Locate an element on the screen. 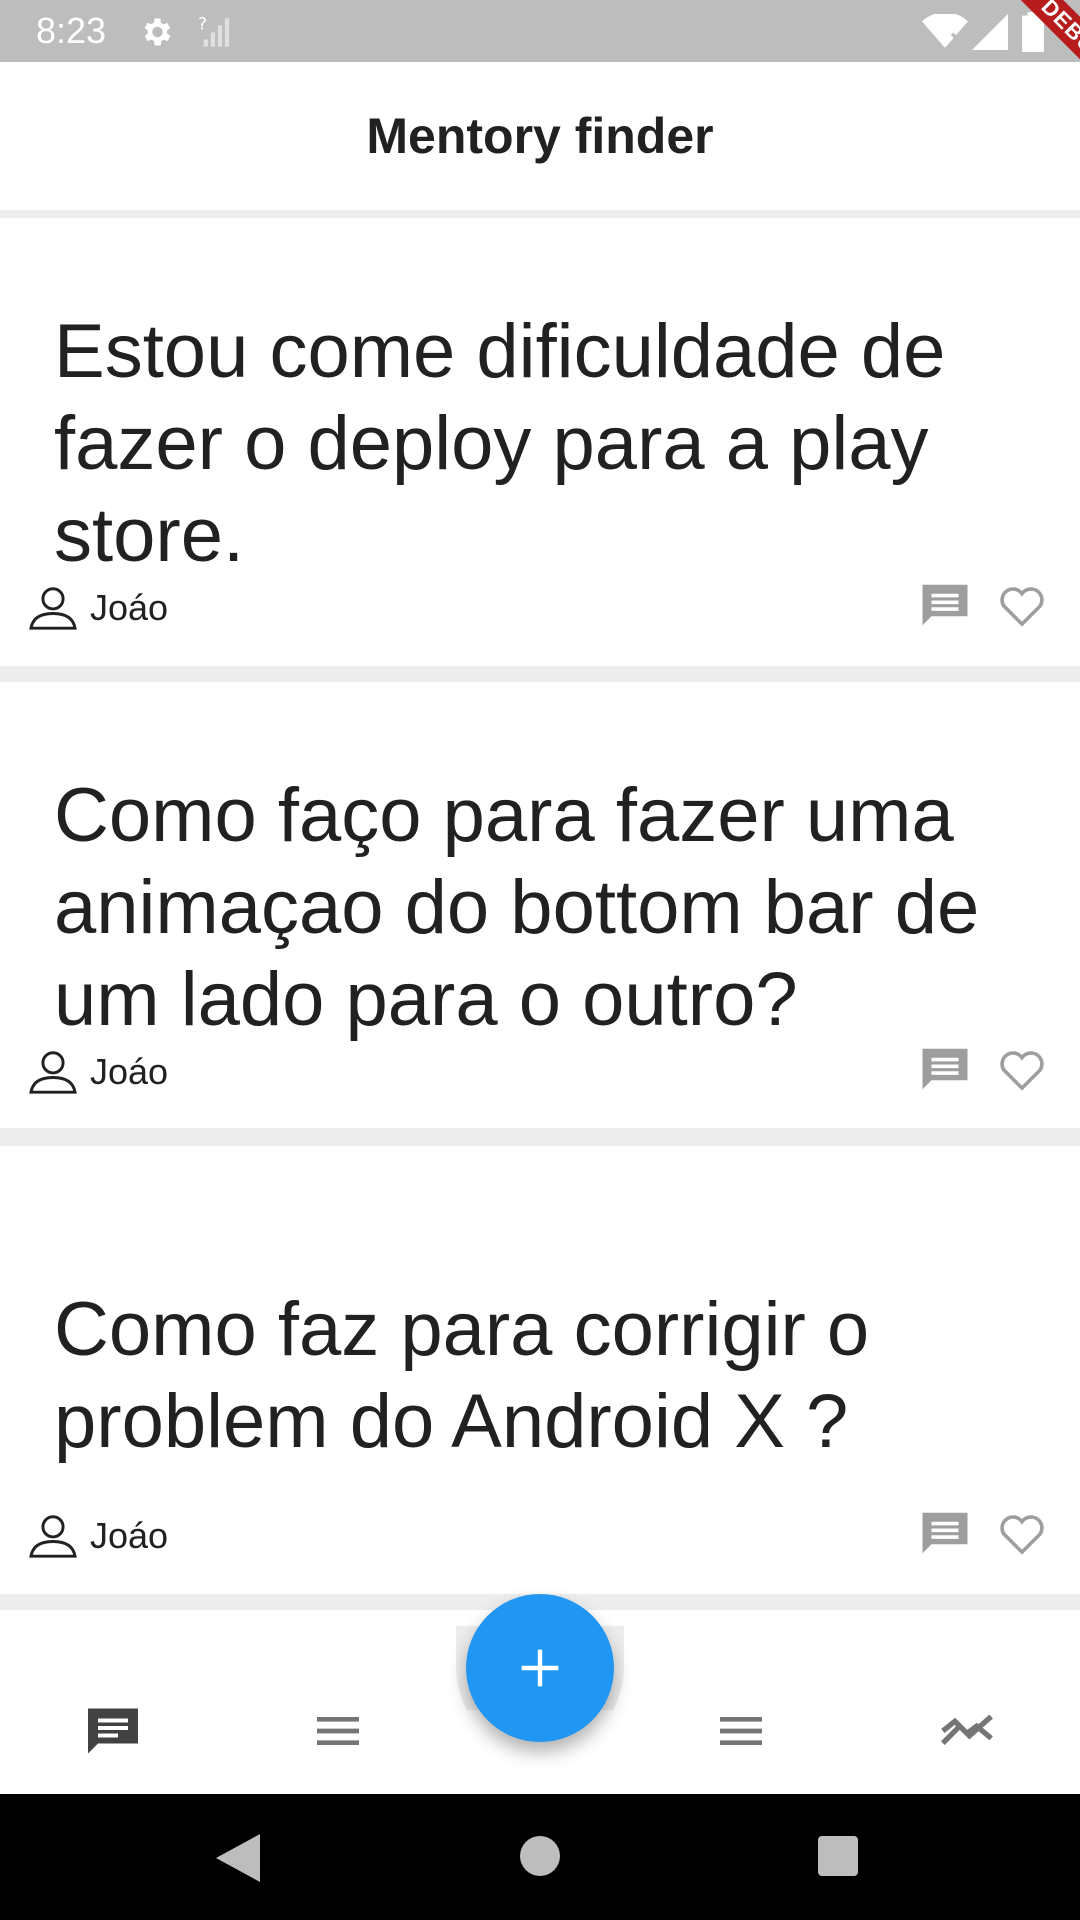  page-title: Mentory finder is located at coordinates (540, 136).